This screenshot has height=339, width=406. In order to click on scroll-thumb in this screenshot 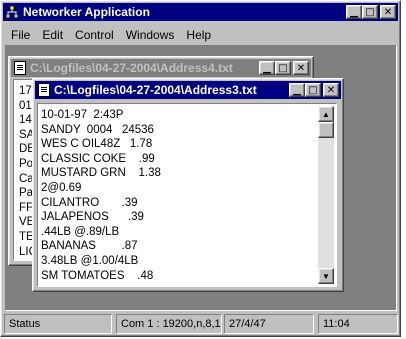, I will do `click(326, 130)`.